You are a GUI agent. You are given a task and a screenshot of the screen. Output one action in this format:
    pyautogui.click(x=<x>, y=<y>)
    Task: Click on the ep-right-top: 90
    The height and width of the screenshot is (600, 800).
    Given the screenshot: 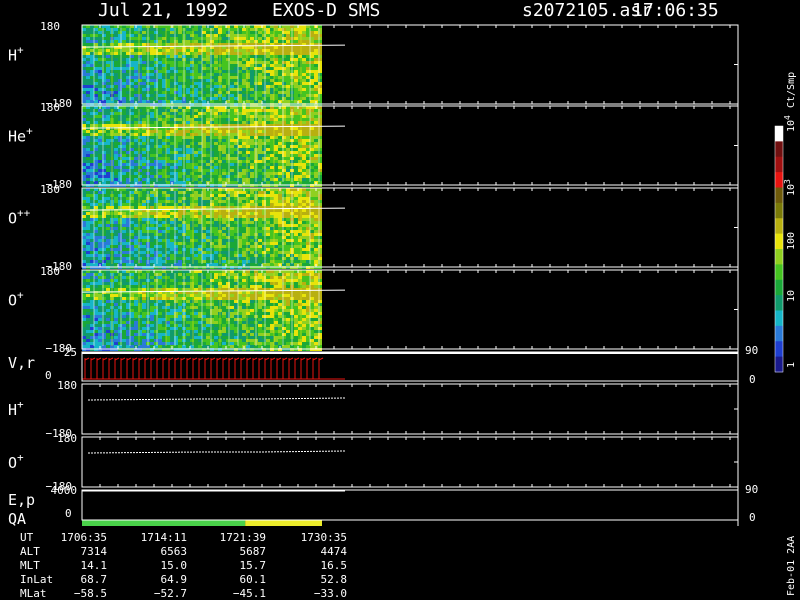 What is the action you would take?
    pyautogui.click(x=751, y=489)
    